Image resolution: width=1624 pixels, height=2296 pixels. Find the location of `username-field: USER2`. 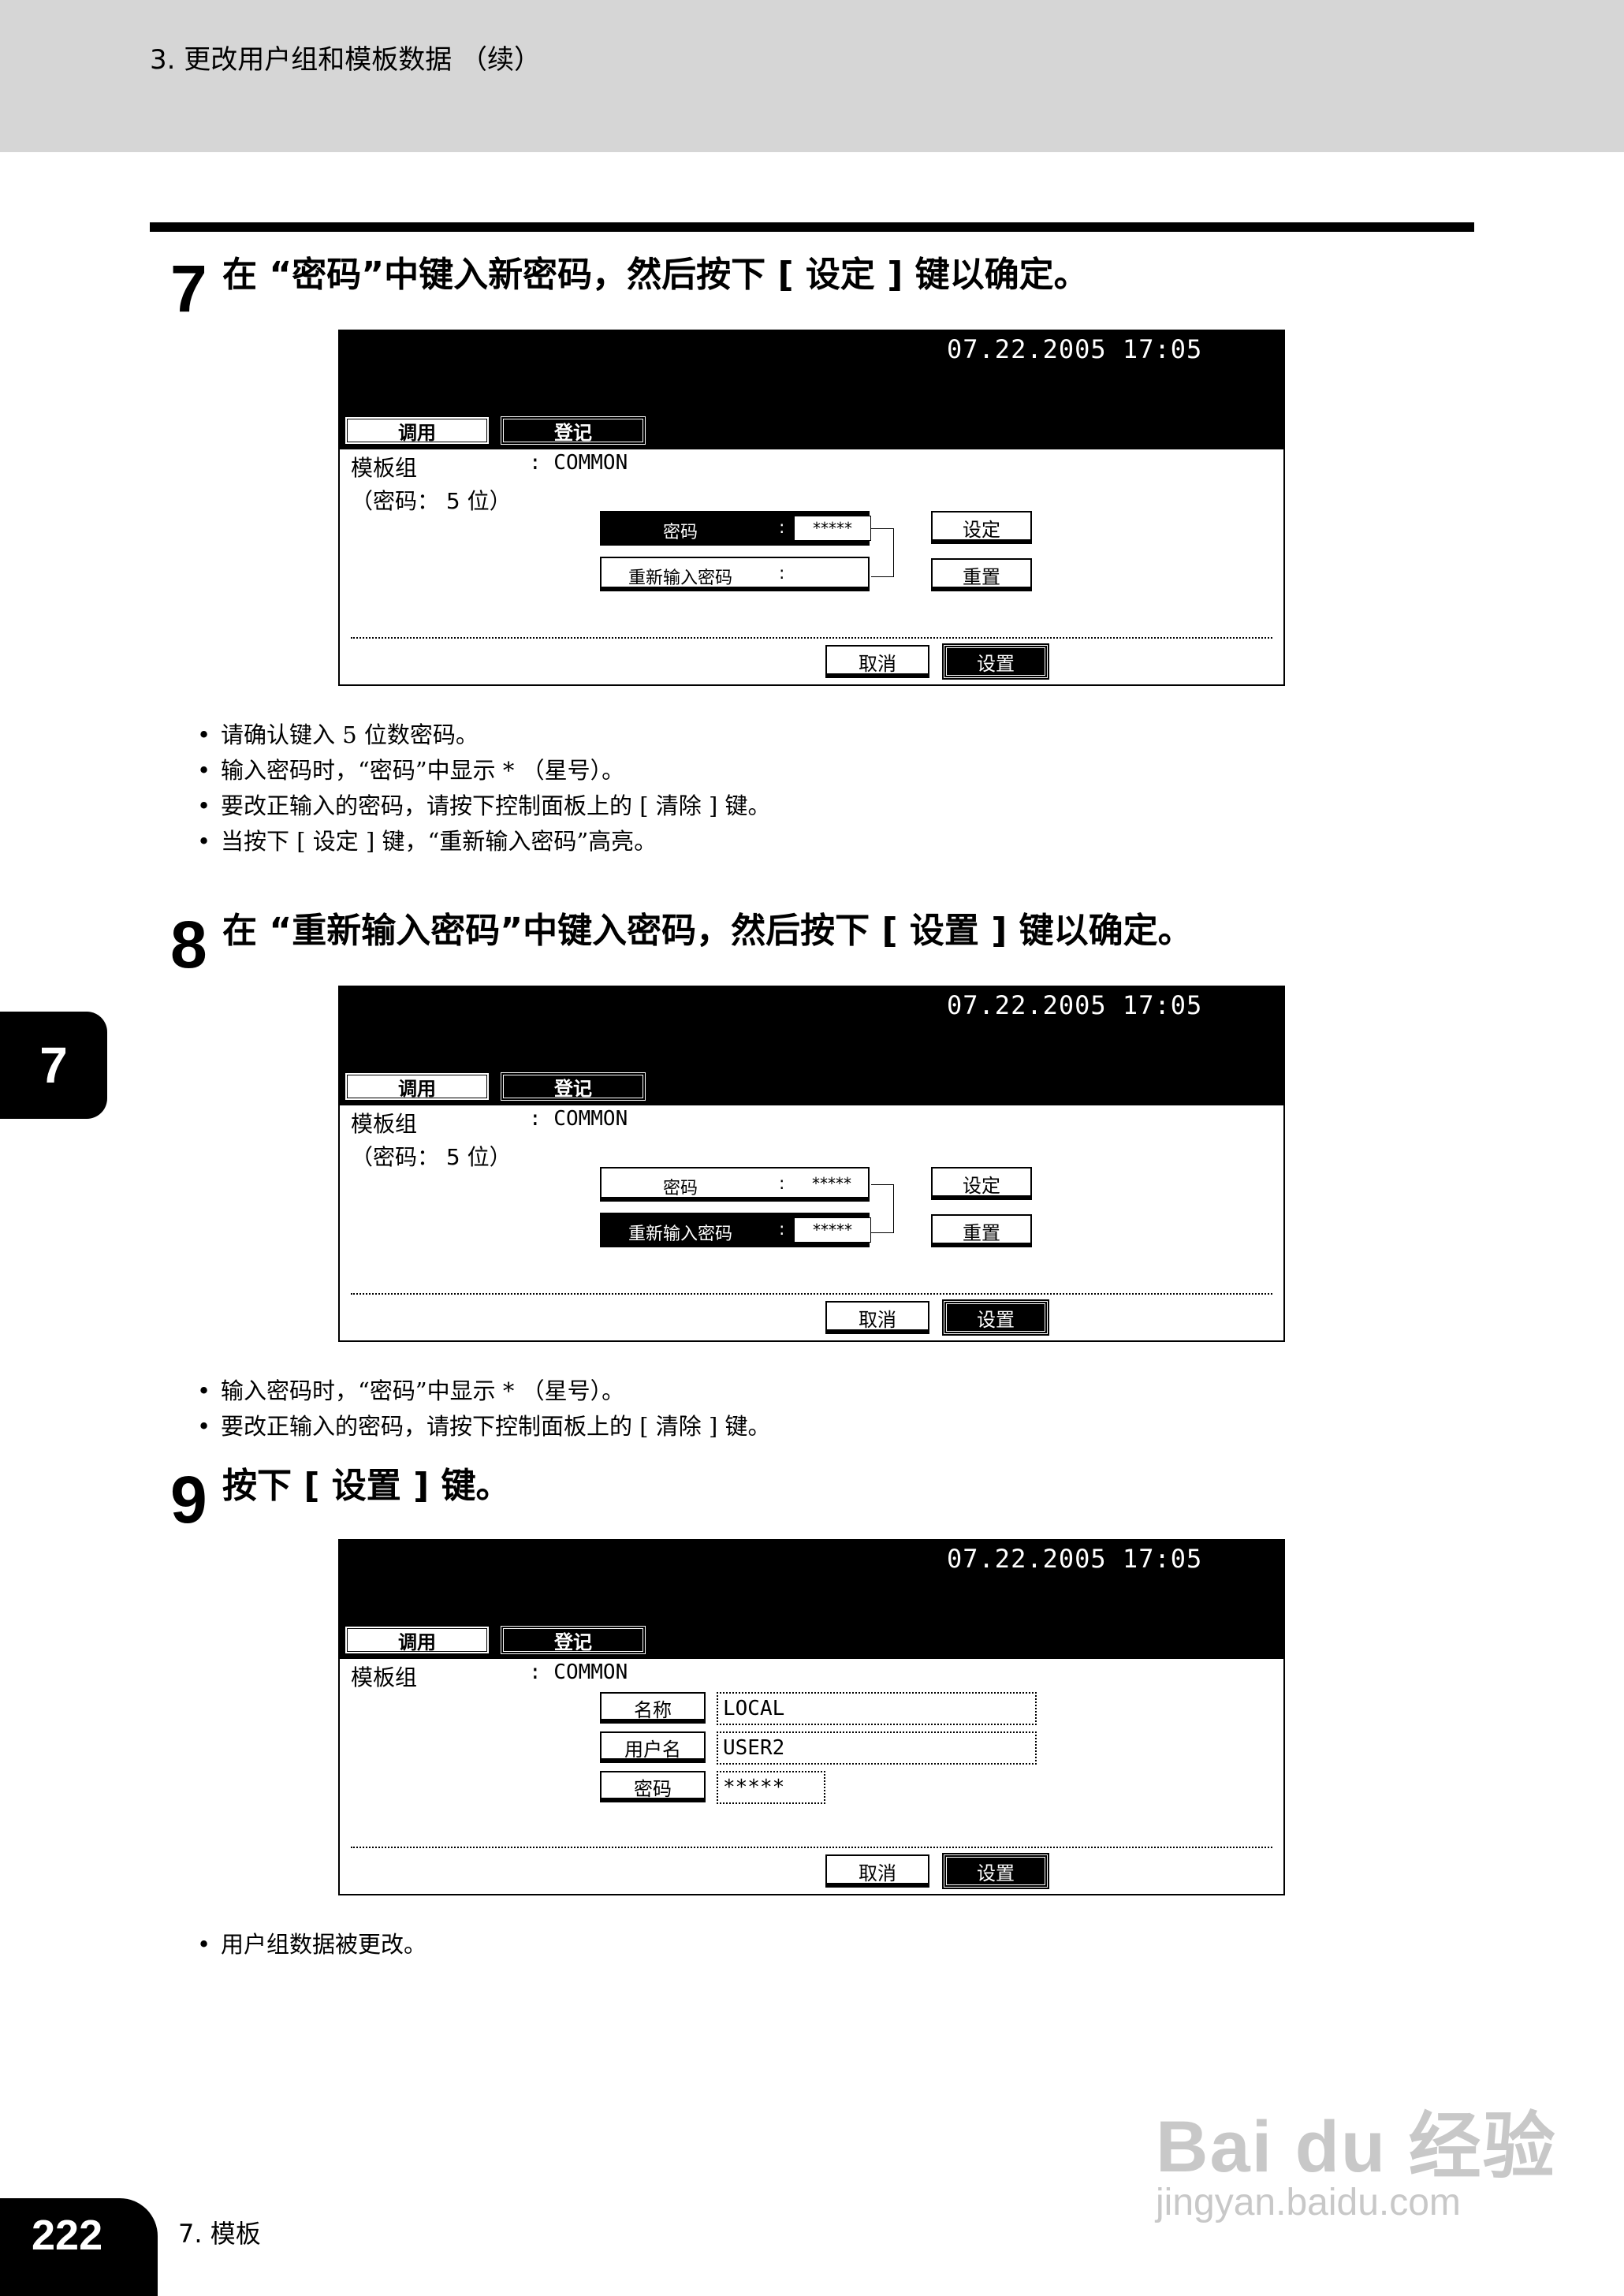

username-field: USER2 is located at coordinates (877, 1748).